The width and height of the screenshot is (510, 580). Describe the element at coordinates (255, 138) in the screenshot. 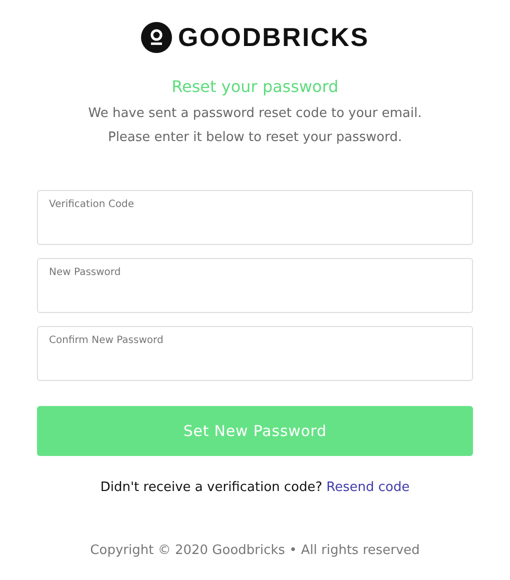

I see `description-text: Please enter it below to reset your password.` at that location.